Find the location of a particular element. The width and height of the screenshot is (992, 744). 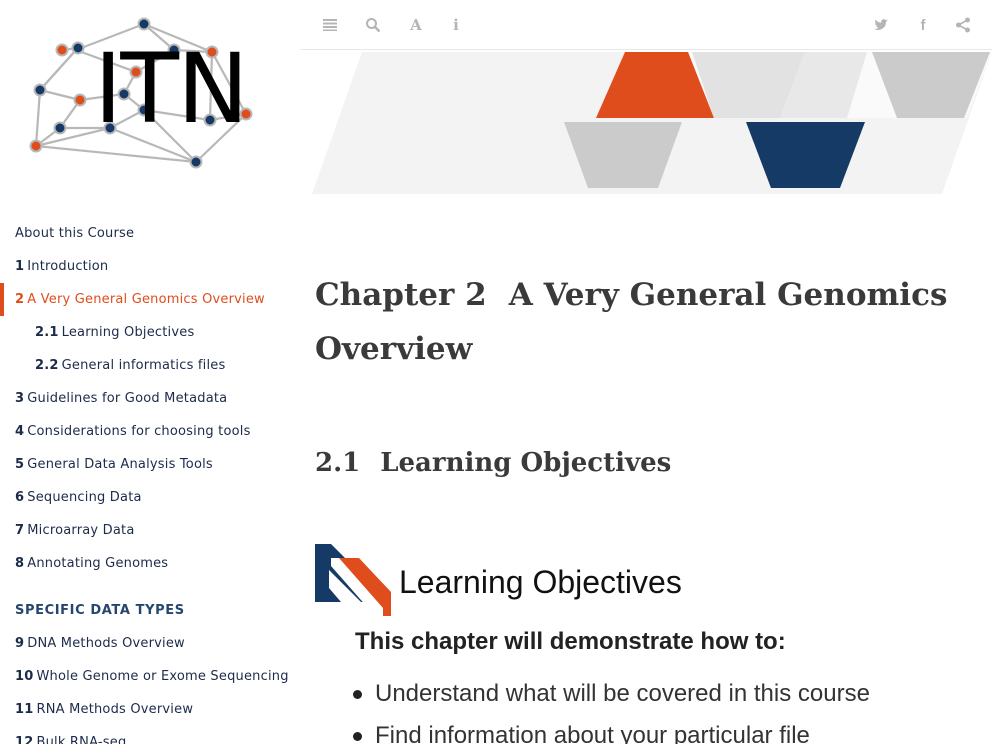

toc-item-2-1: 2.1 Learning Objectives is located at coordinates (150, 332).